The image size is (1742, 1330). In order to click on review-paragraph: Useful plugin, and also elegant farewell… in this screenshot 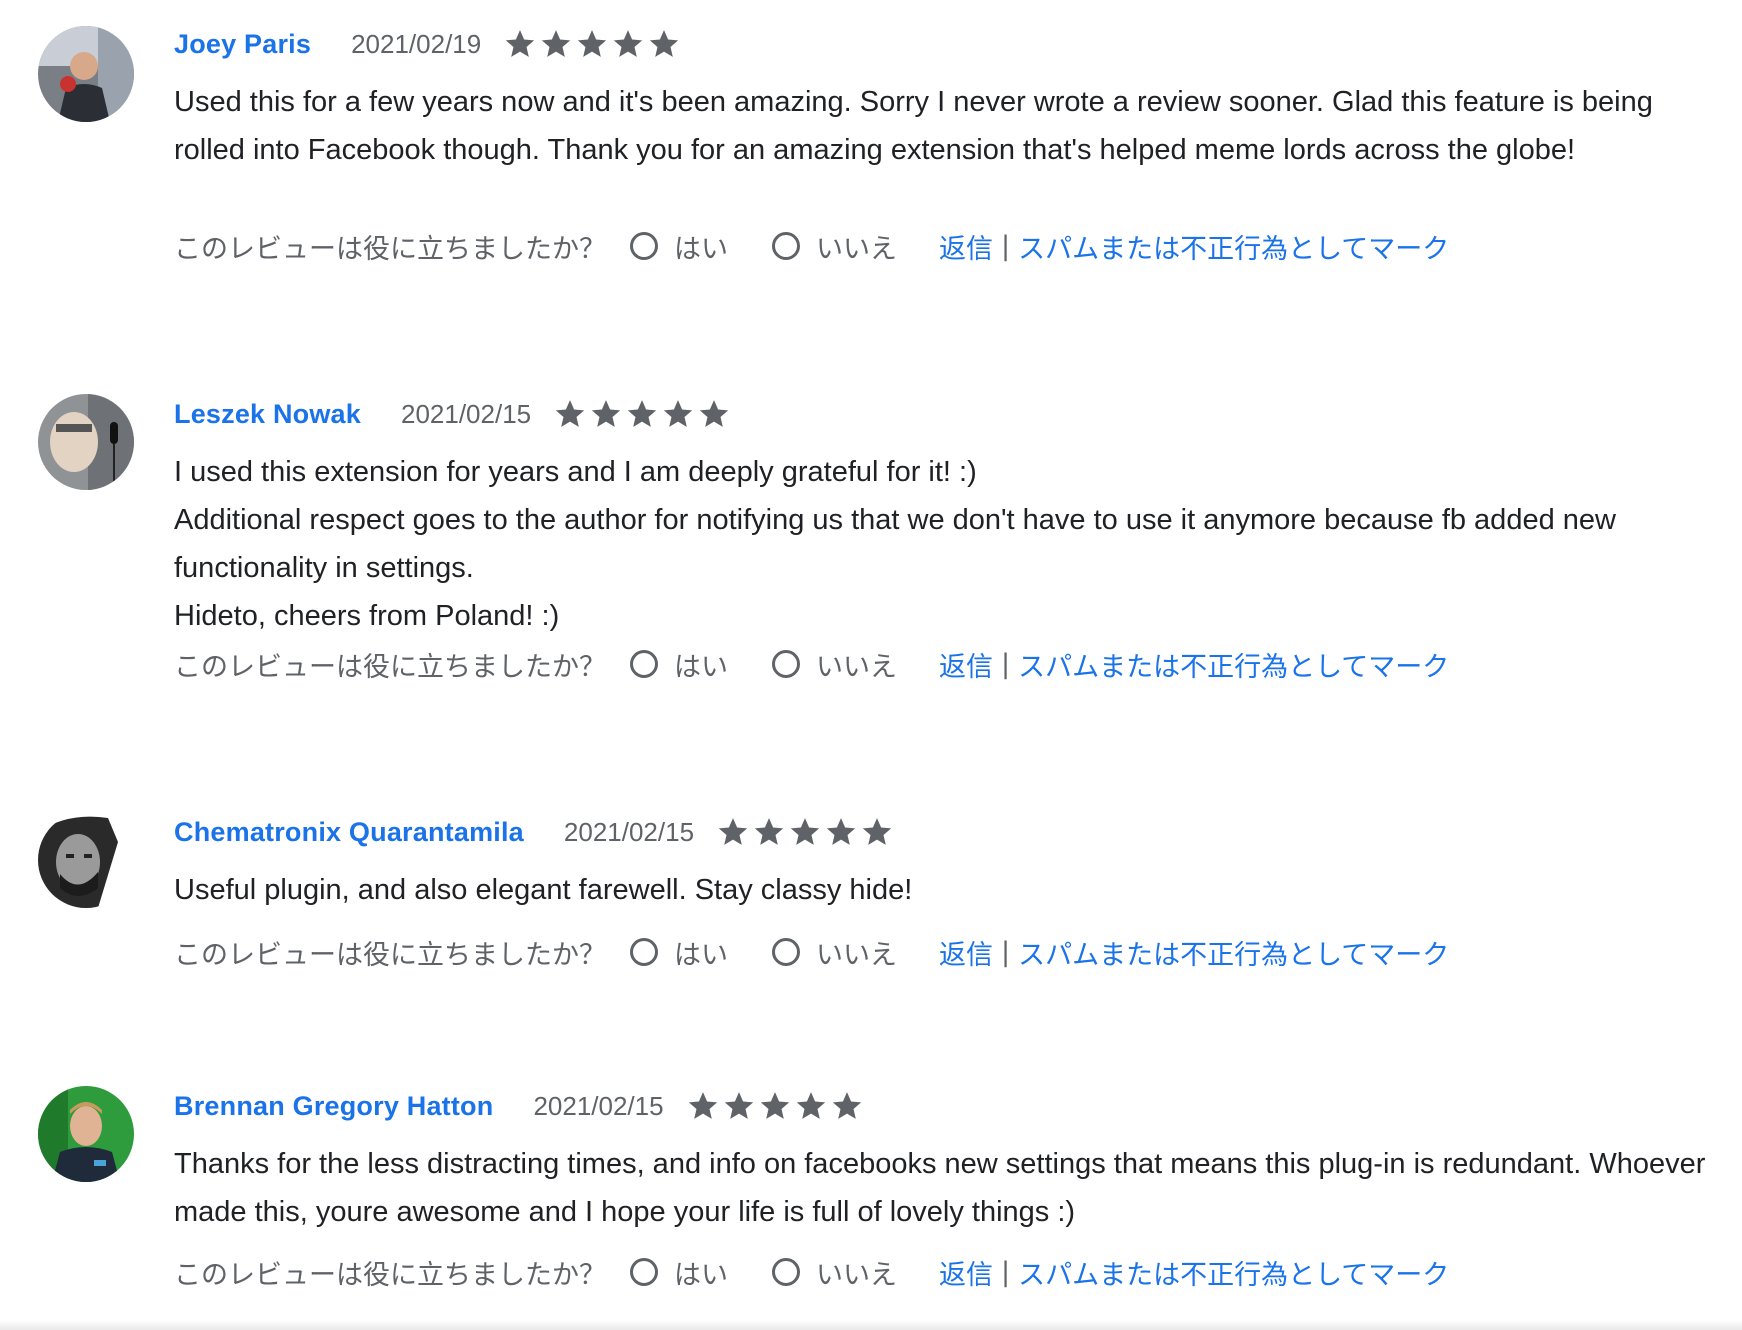, I will do `click(543, 890)`.